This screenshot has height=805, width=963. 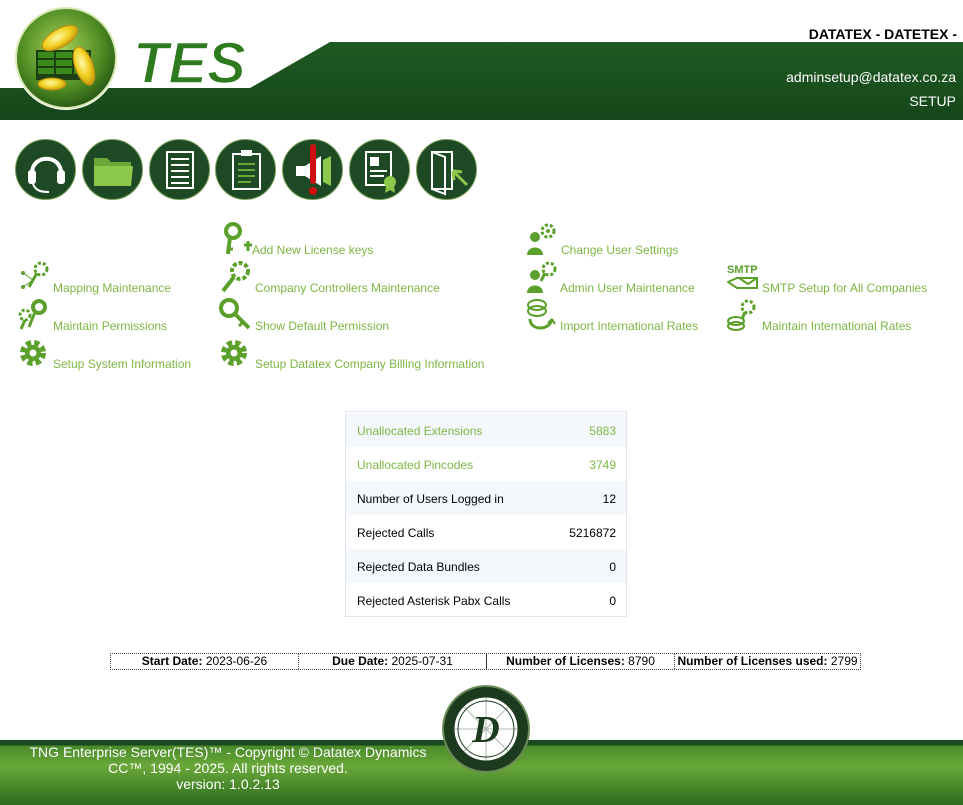 What do you see at coordinates (418, 567) in the screenshot?
I see `stat-label: Rejected Data Bundles` at bounding box center [418, 567].